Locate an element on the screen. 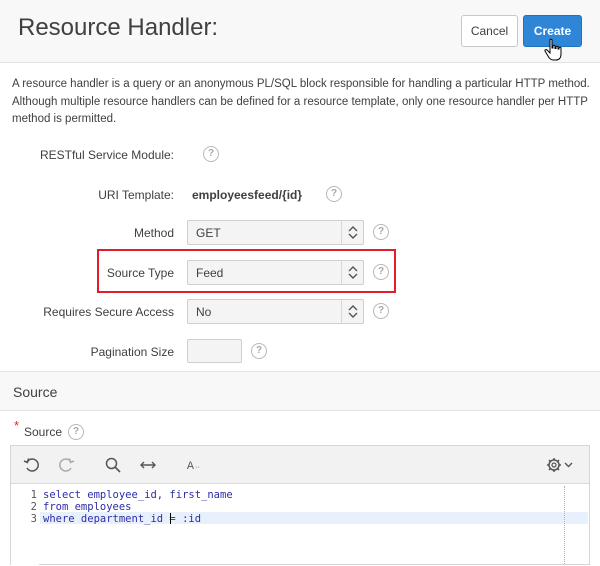 This screenshot has width=600, height=566. search-icon is located at coordinates (113, 465).